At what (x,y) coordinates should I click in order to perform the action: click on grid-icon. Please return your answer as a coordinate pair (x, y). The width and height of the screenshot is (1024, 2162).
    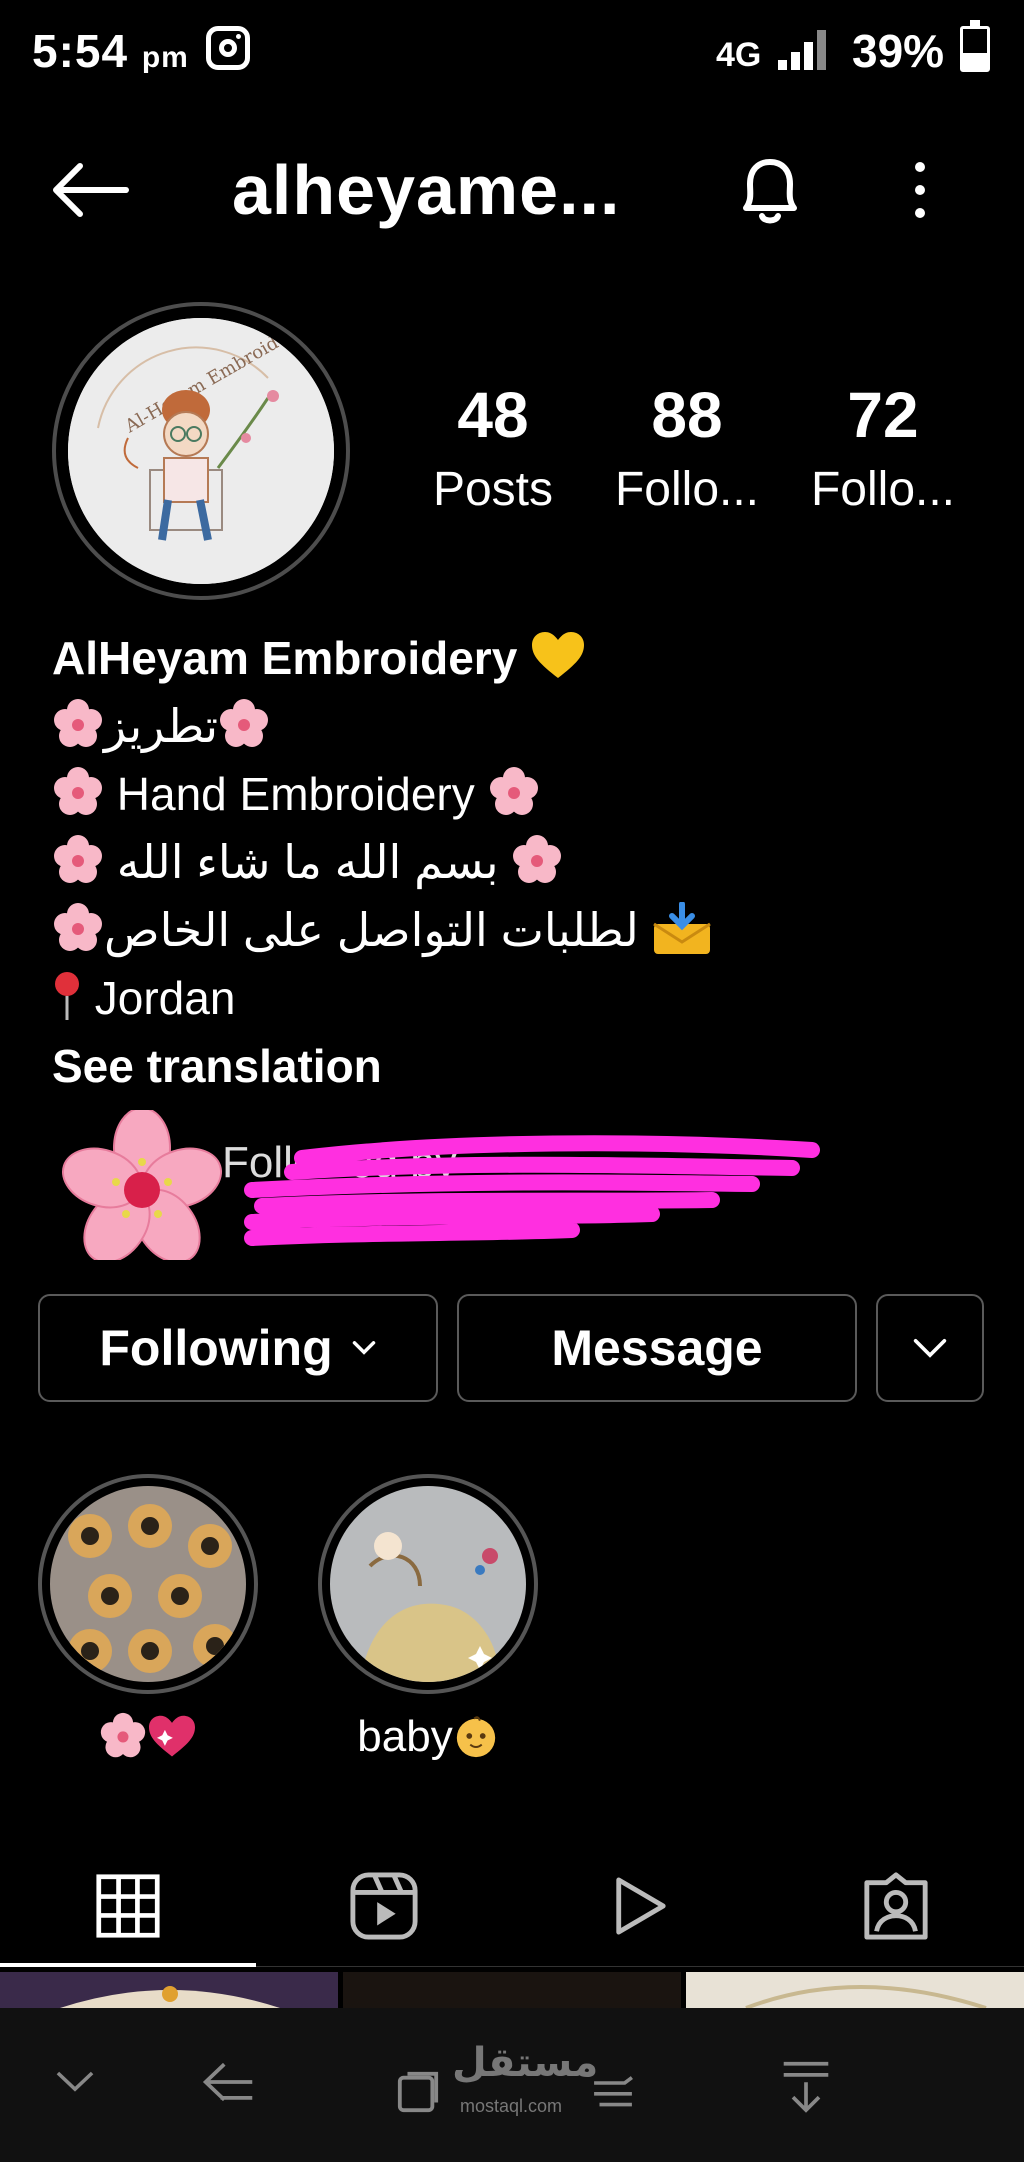
    Looking at the image, I should click on (128, 1906).